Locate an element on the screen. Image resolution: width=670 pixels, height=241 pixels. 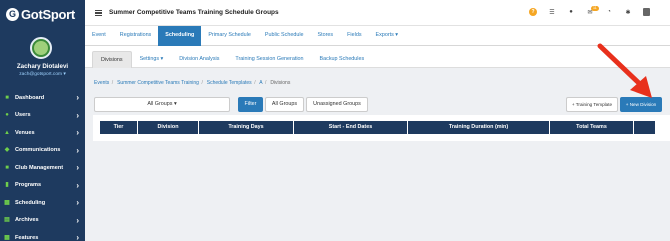
column-header-training-duration: Training Duration (min) is located at coordinates (479, 127).